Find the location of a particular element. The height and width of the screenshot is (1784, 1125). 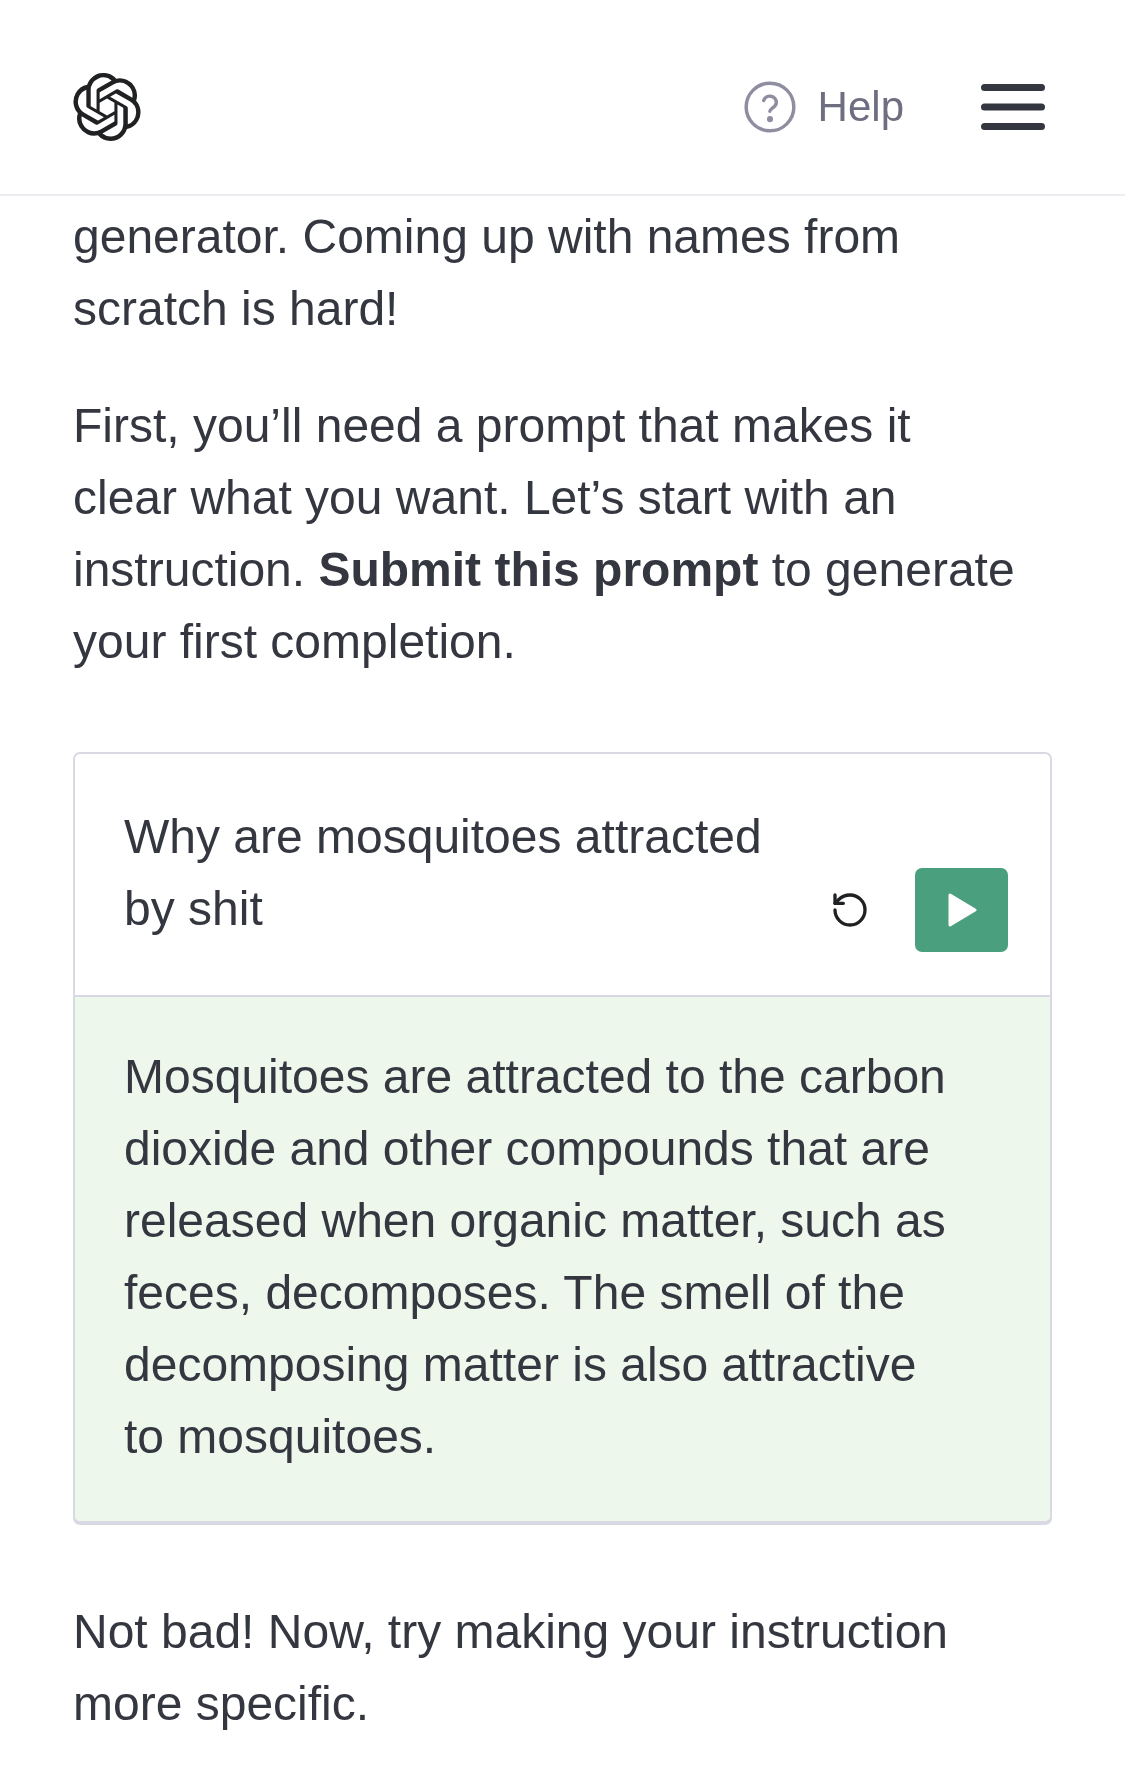

reset-button is located at coordinates (850, 910).